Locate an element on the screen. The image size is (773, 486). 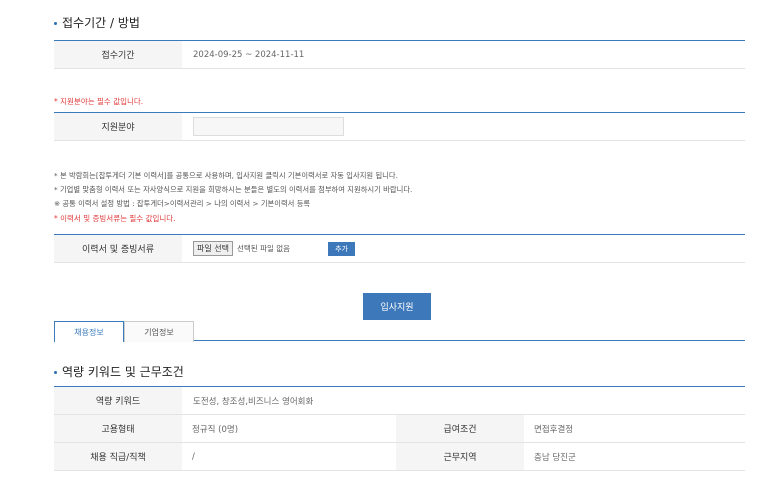
upload-table: 이력서 및 증빙서류 파일 선택 선택된 파일 없음 추가 is located at coordinates (399, 248).